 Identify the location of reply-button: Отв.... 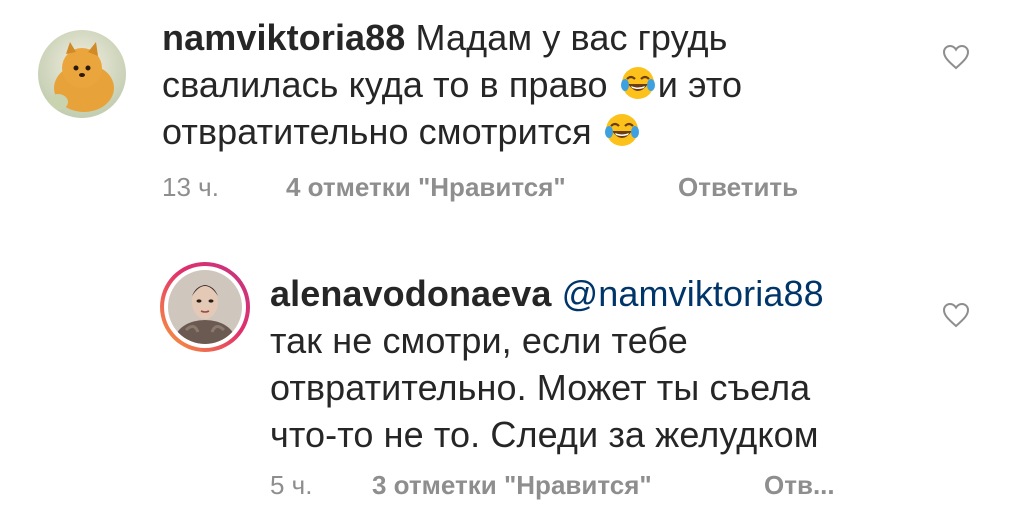
(799, 485).